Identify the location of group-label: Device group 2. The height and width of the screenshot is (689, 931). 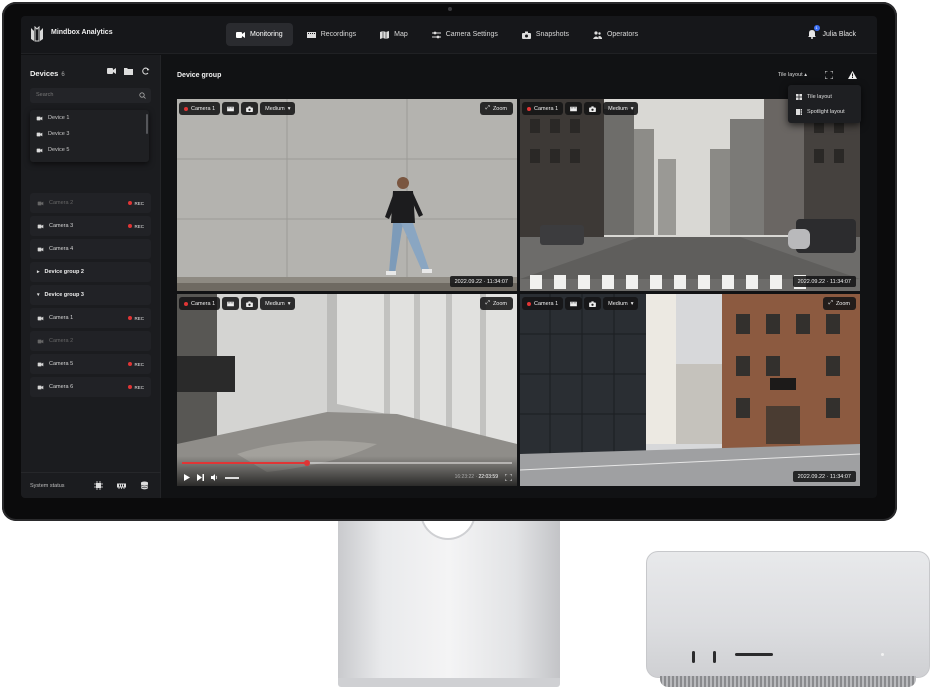
(64, 272).